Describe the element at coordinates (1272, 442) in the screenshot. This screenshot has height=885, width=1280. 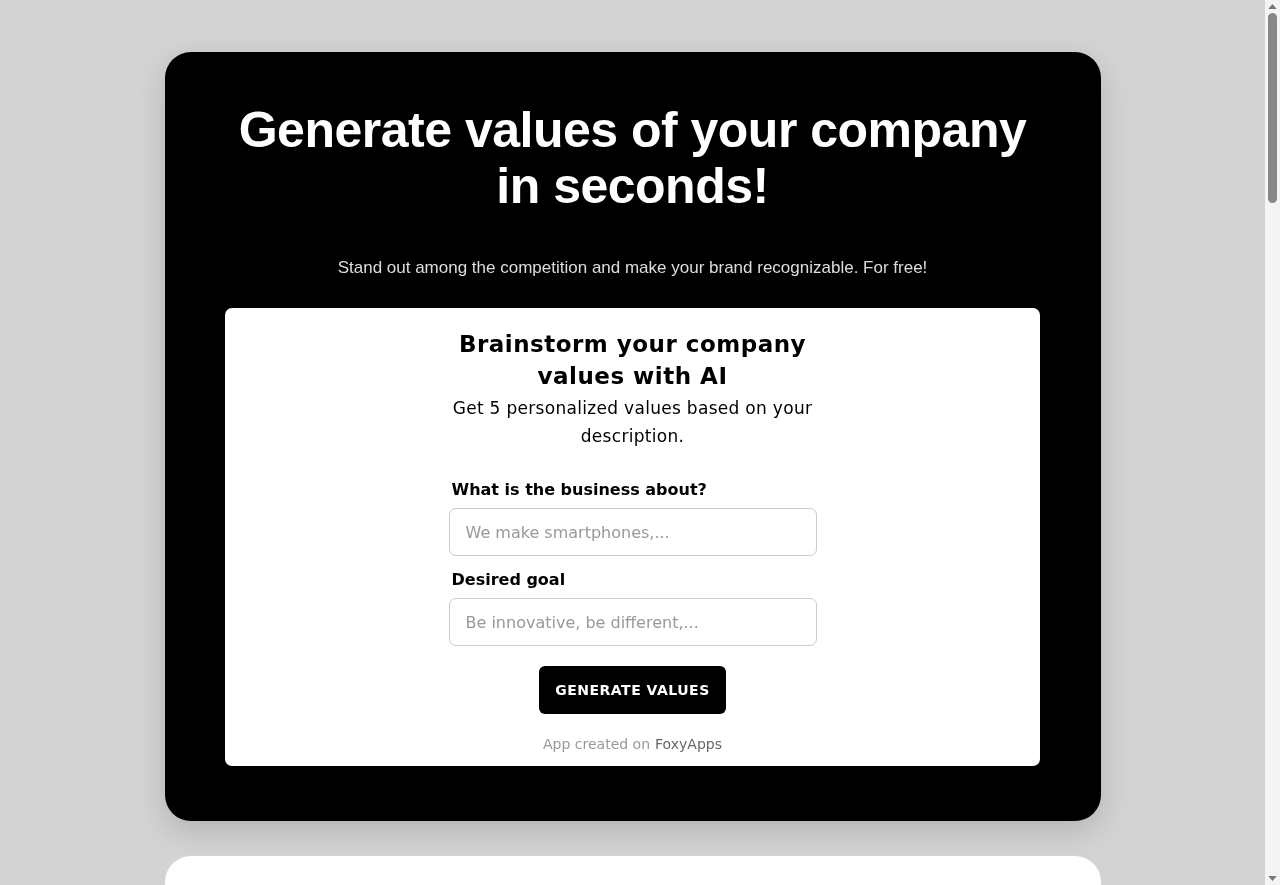
I see `scrollbar` at that location.